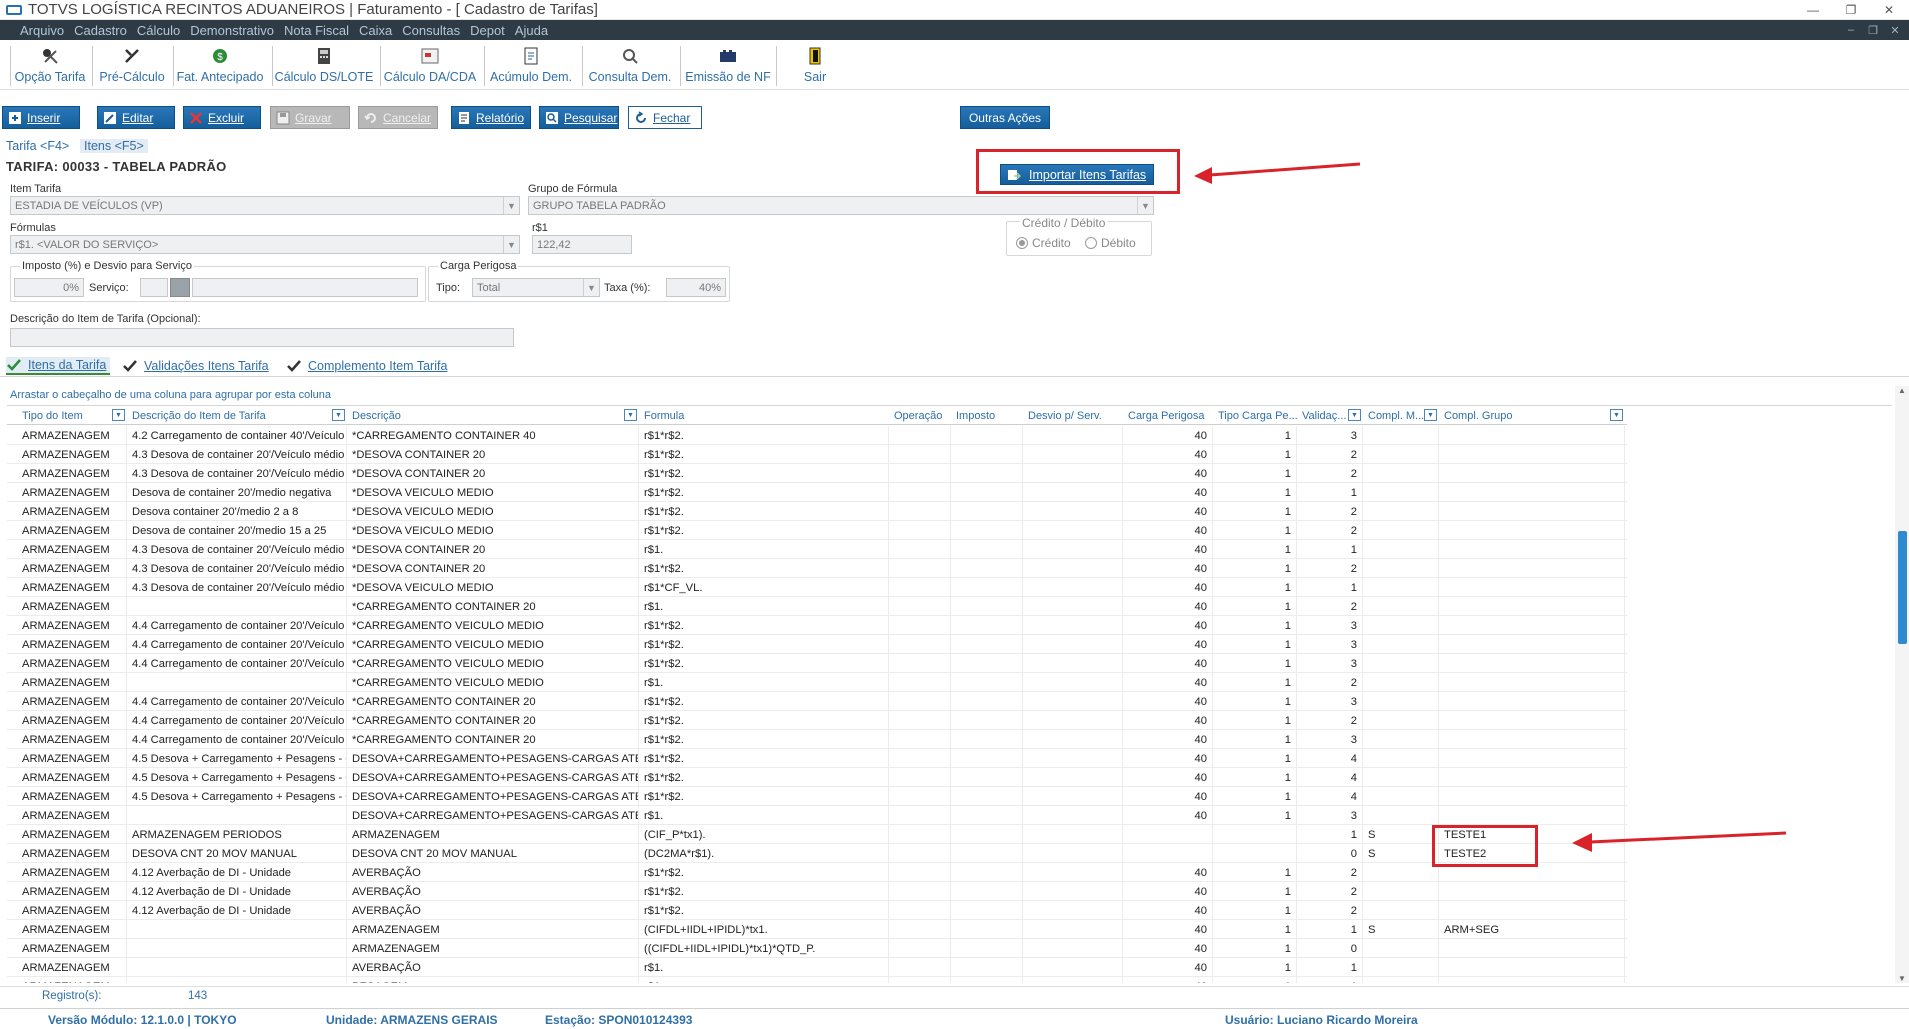 The image size is (1909, 1029). What do you see at coordinates (1851, 10) in the screenshot?
I see `restore-button: ❐` at bounding box center [1851, 10].